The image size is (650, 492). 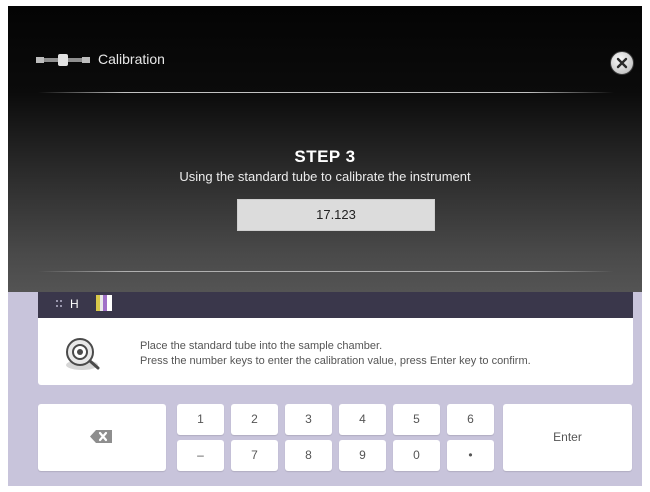 I want to click on step-title: STEP 3, so click(x=325, y=156).